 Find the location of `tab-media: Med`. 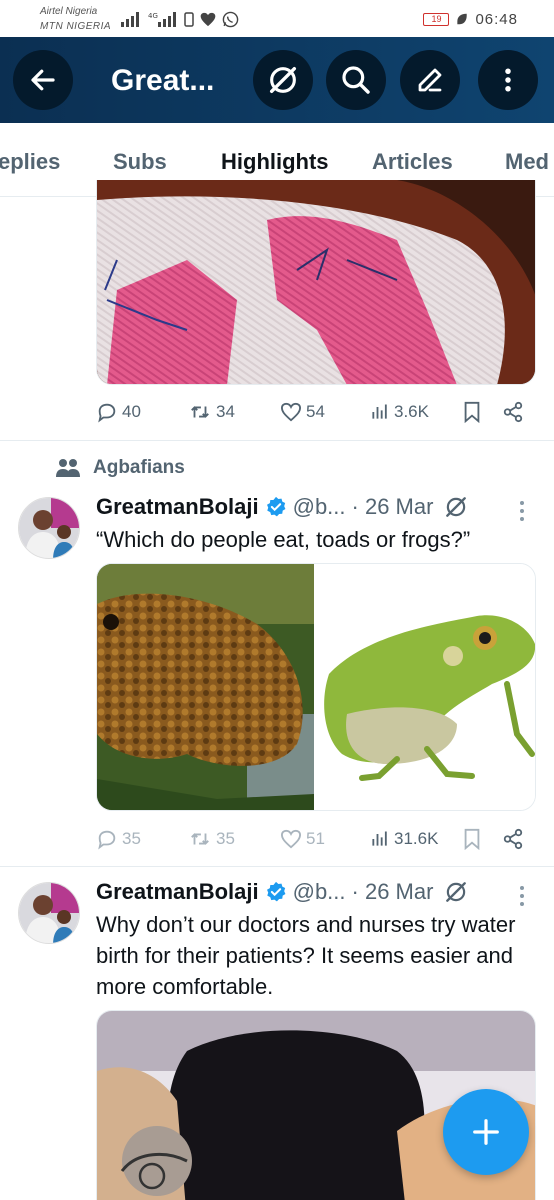

tab-media: Med is located at coordinates (527, 162).